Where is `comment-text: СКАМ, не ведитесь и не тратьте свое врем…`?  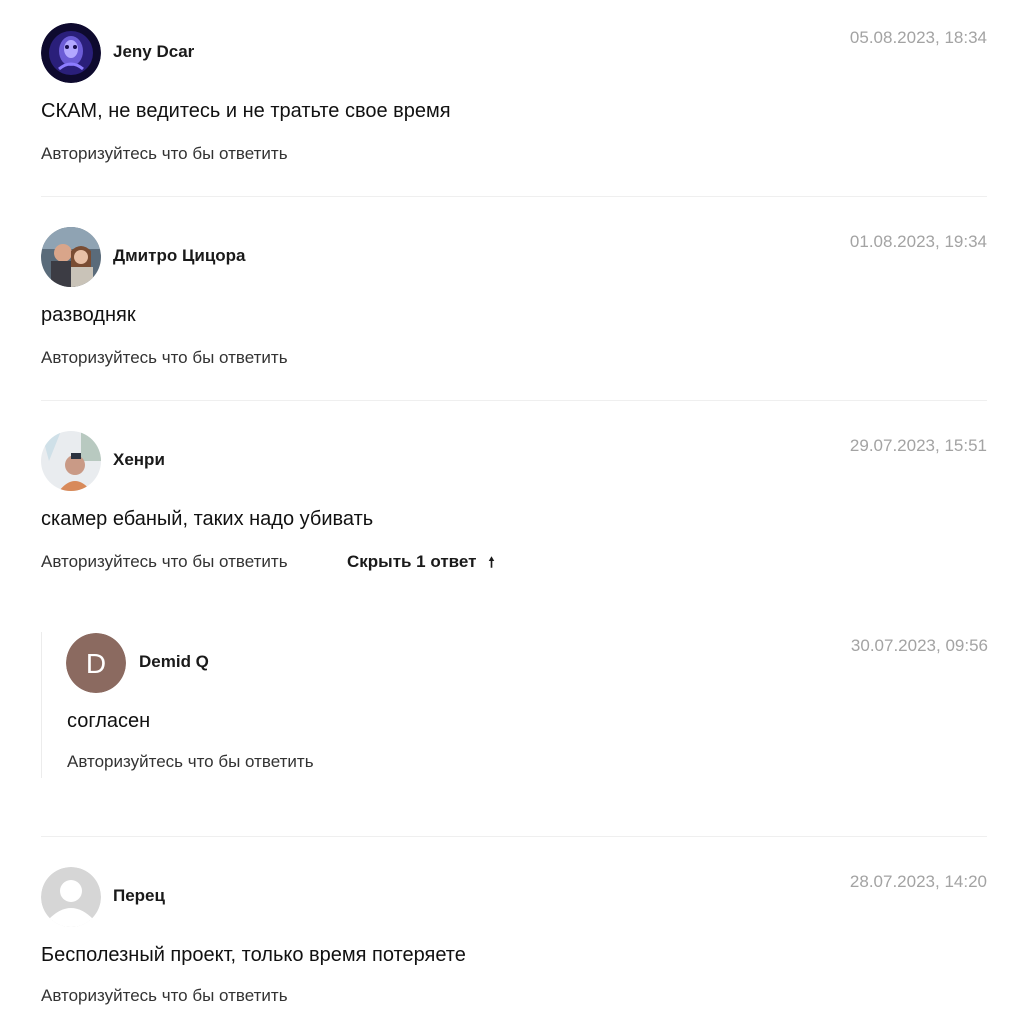 comment-text: СКАМ, не ведитесь и не тратьте свое врем… is located at coordinates (246, 111).